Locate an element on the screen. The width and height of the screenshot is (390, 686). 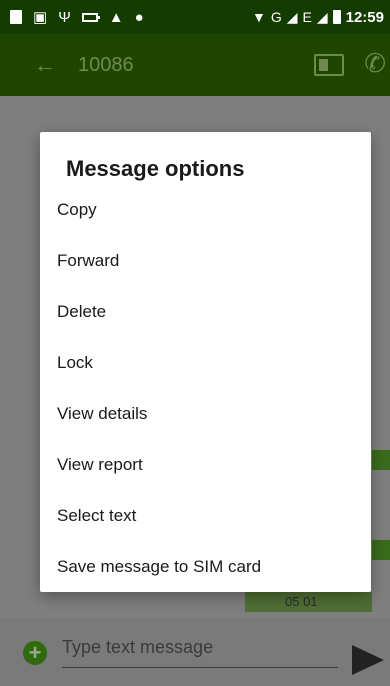
status-right-icons: ▼ G ◢ E ◢ 12:59 is located at coordinates (318, 17).